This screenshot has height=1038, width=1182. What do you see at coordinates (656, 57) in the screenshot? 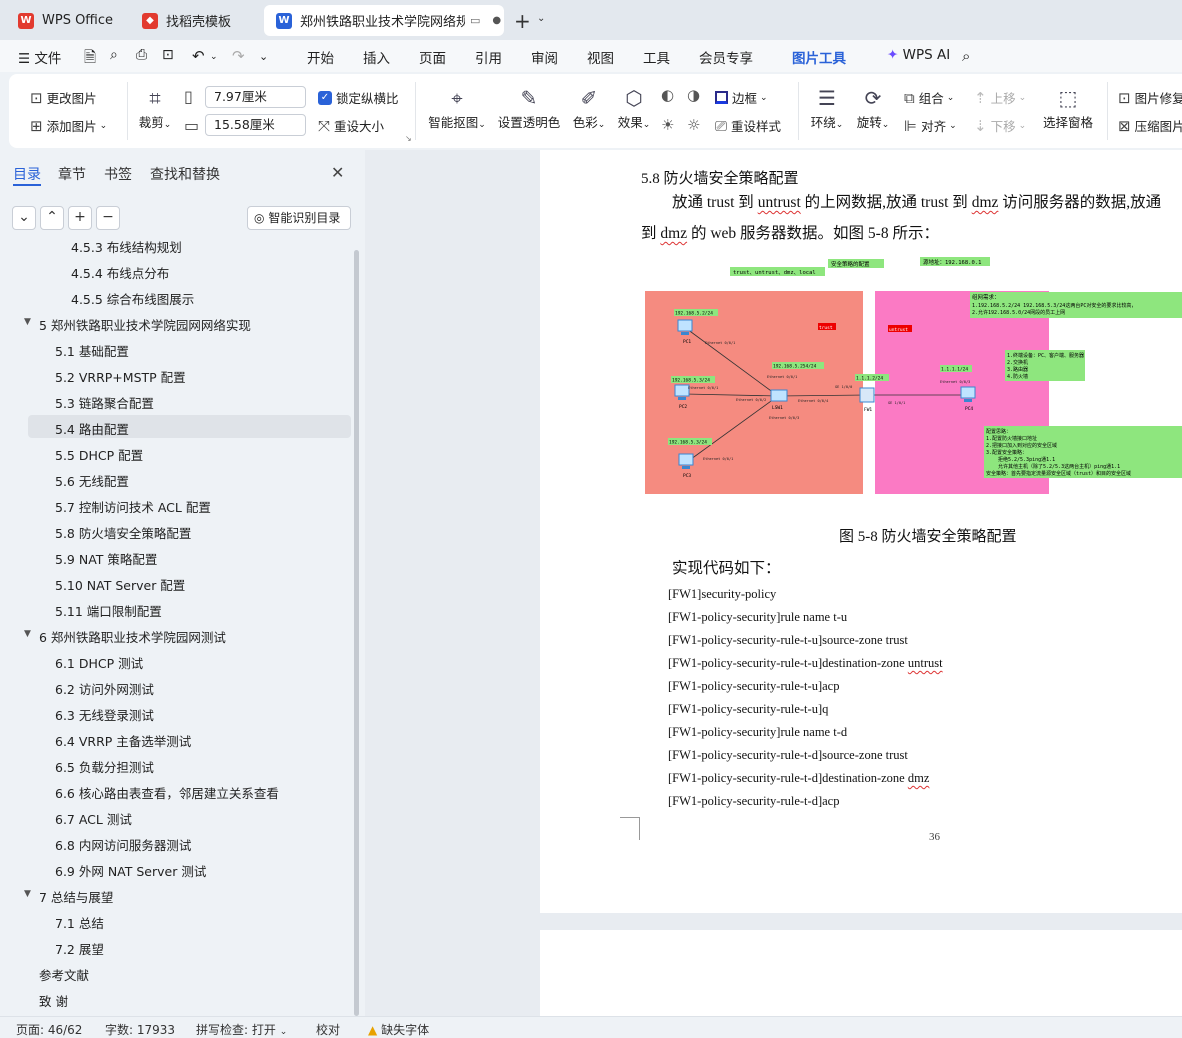
I see `menu-tools: 工具` at bounding box center [656, 57].